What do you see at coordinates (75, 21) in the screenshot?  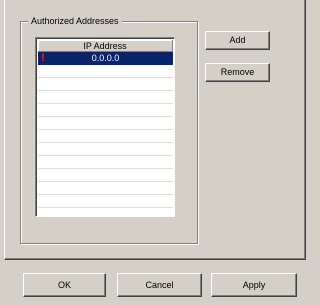 I see `authorized-addresses-title: Authorized Addresses` at bounding box center [75, 21].